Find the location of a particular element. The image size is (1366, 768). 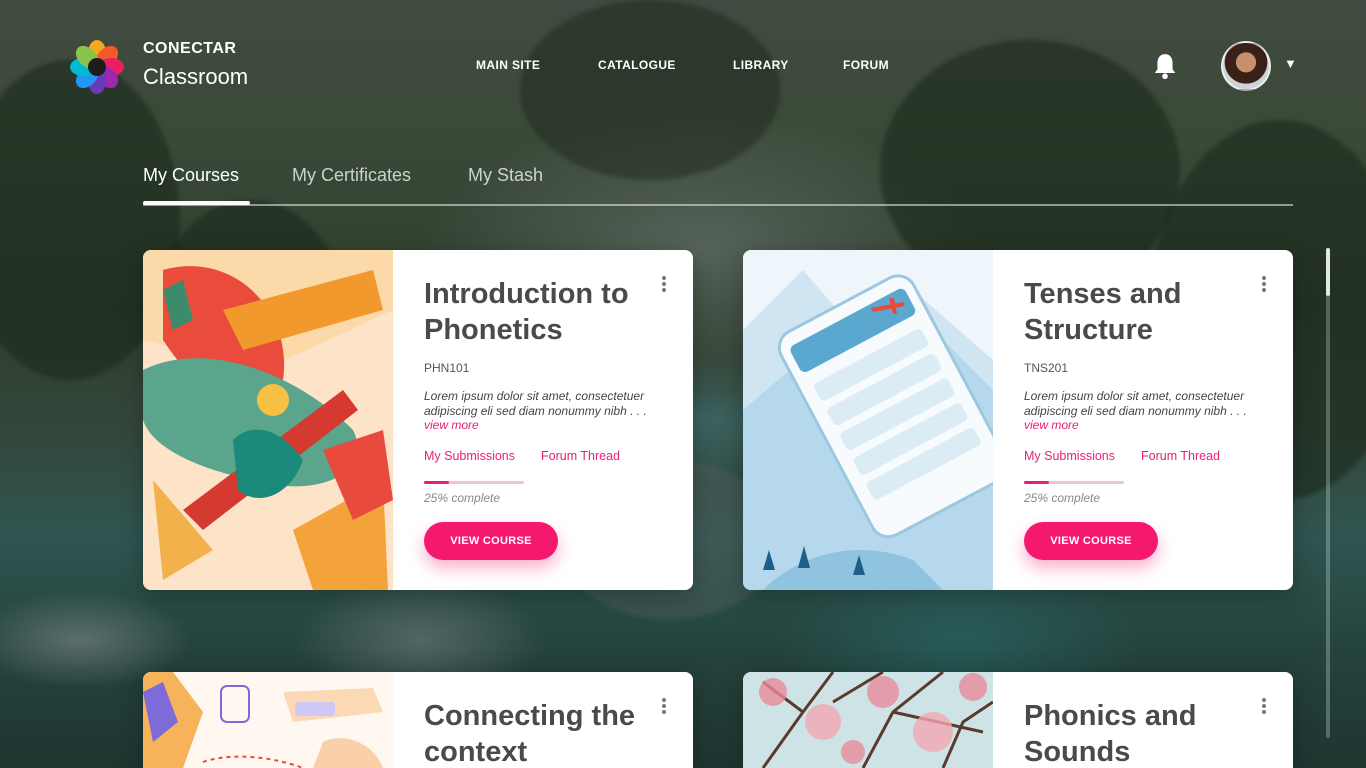

user-avatar is located at coordinates (1246, 66).